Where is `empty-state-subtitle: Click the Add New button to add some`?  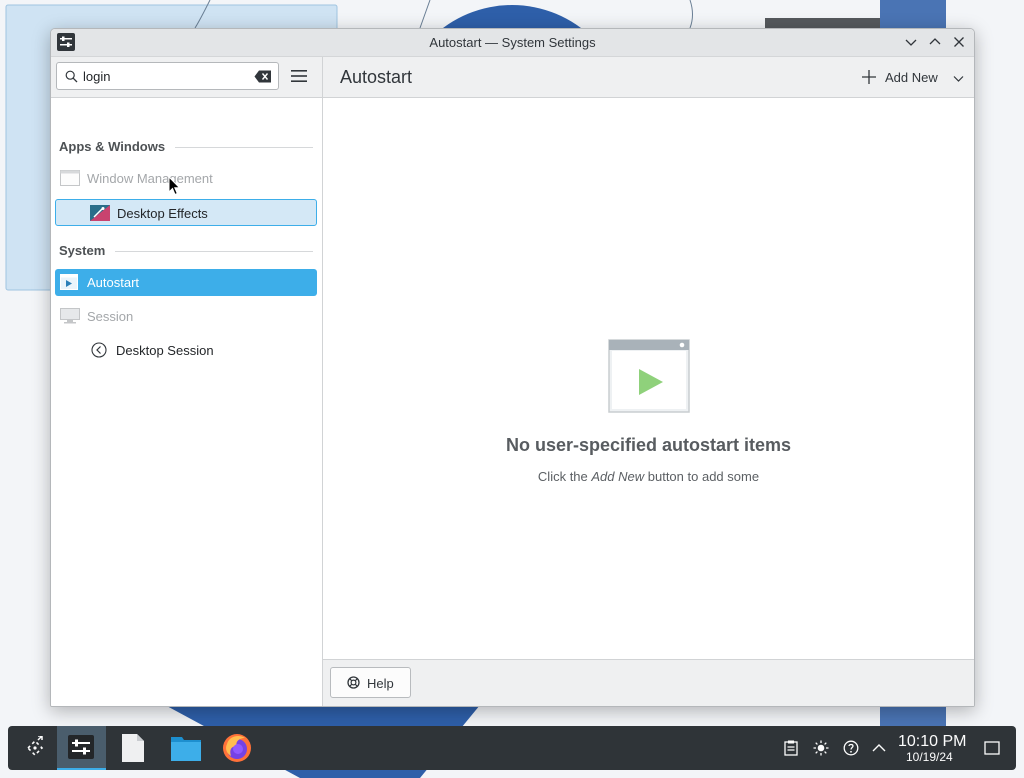
empty-state-subtitle: Click the Add New button to add some is located at coordinates (648, 476).